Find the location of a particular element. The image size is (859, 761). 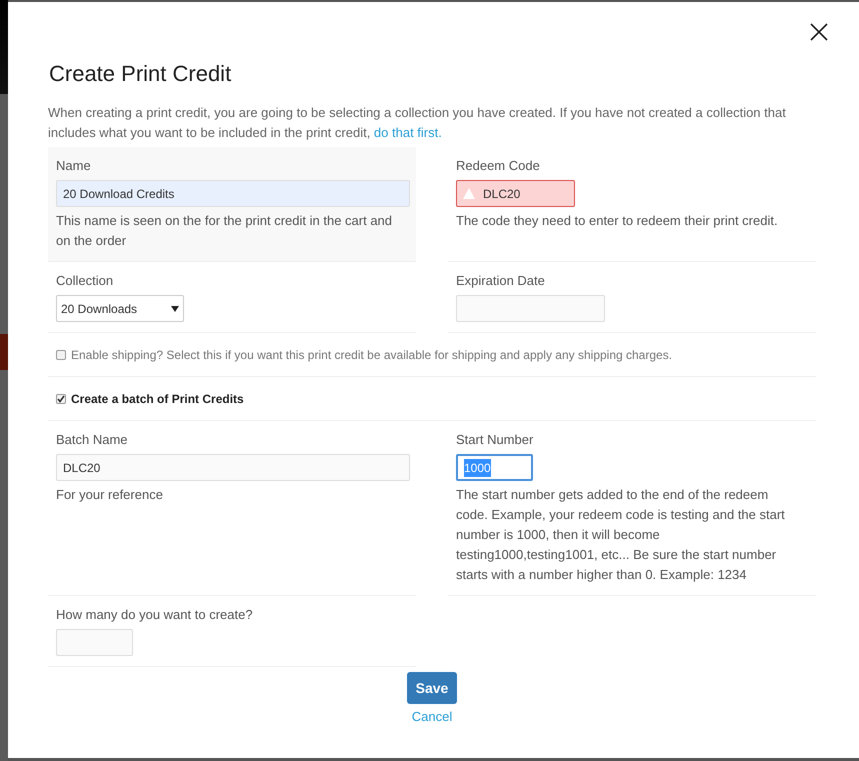

caret-icon is located at coordinates (175, 309).